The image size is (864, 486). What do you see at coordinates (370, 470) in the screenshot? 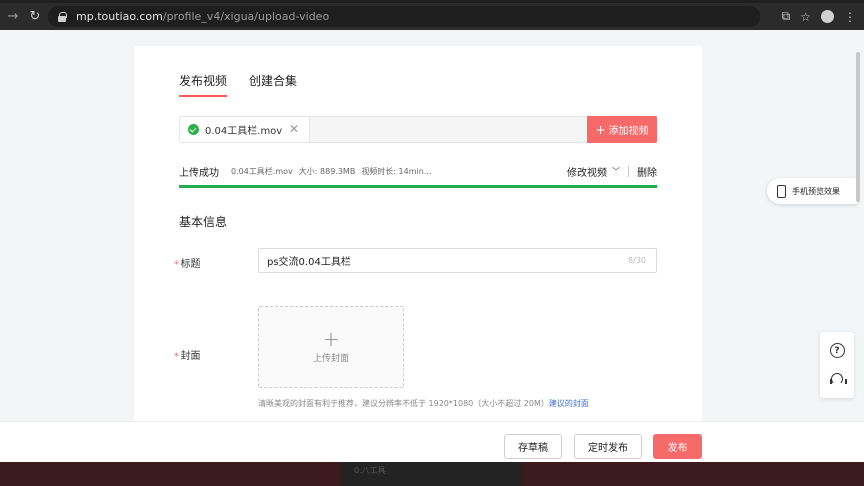
I see `background-window-text: 0.八工具` at bounding box center [370, 470].